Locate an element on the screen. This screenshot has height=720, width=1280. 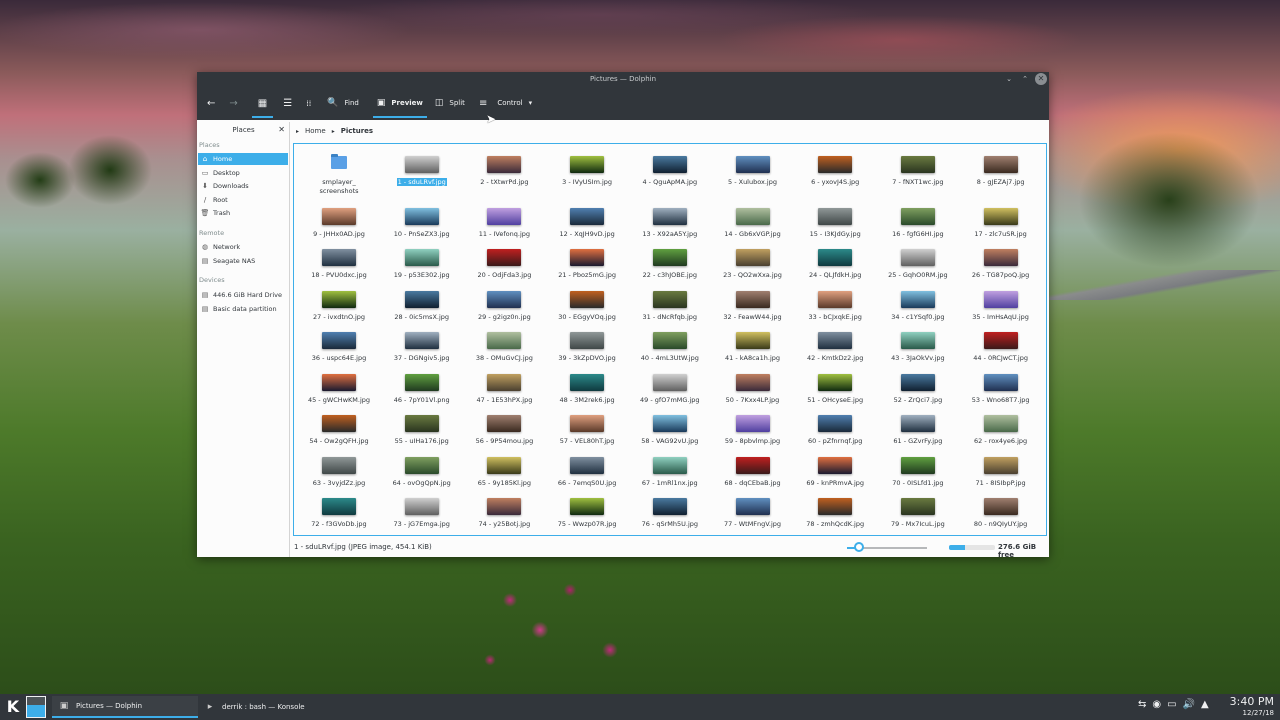
camera-icon: ◉ is located at coordinates (1156, 704).